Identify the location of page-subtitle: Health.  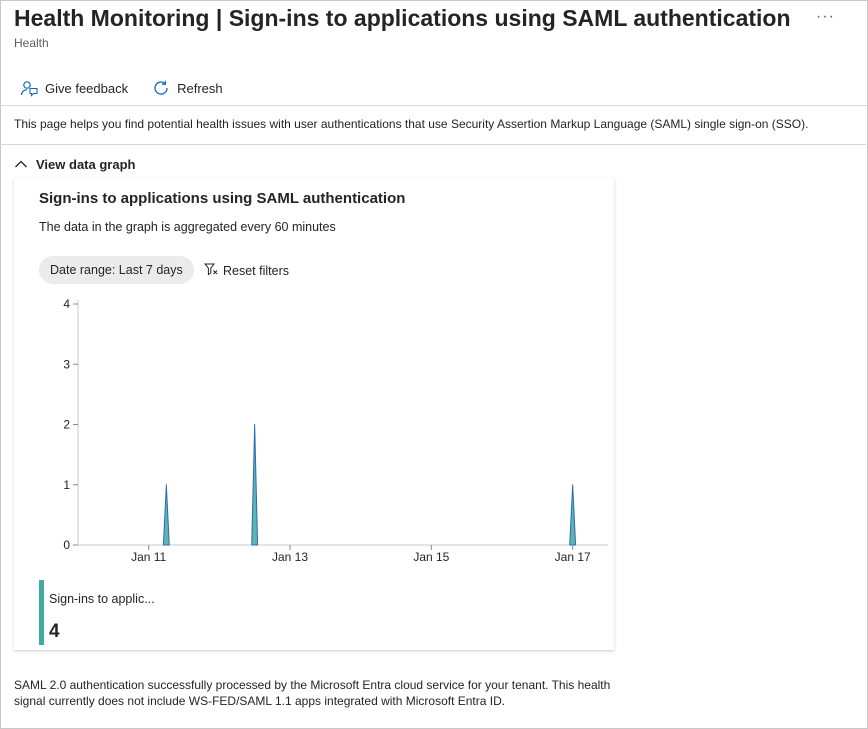
(31, 43).